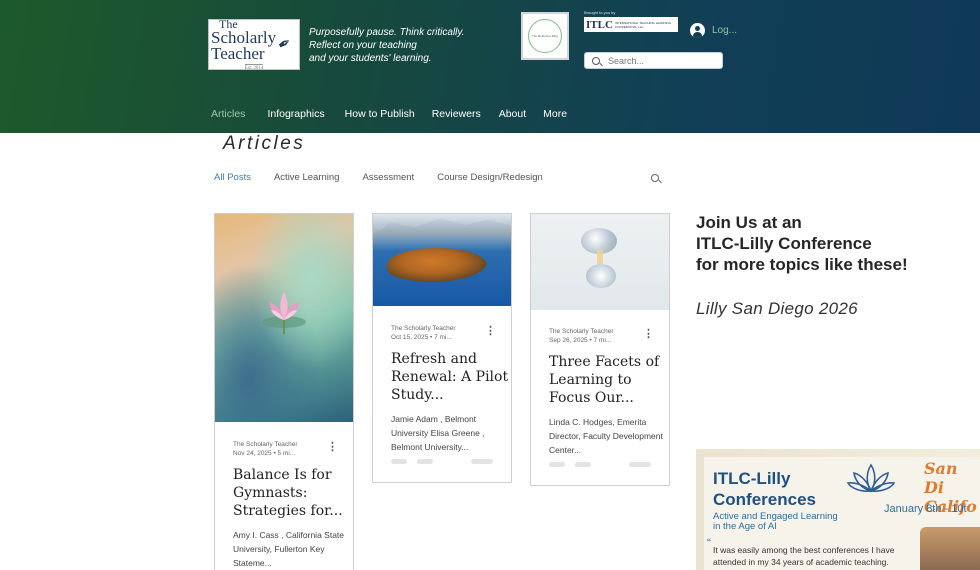 The image size is (980, 570). Describe the element at coordinates (370, 58) in the screenshot. I see `tagline-line: and your students' learning.` at that location.